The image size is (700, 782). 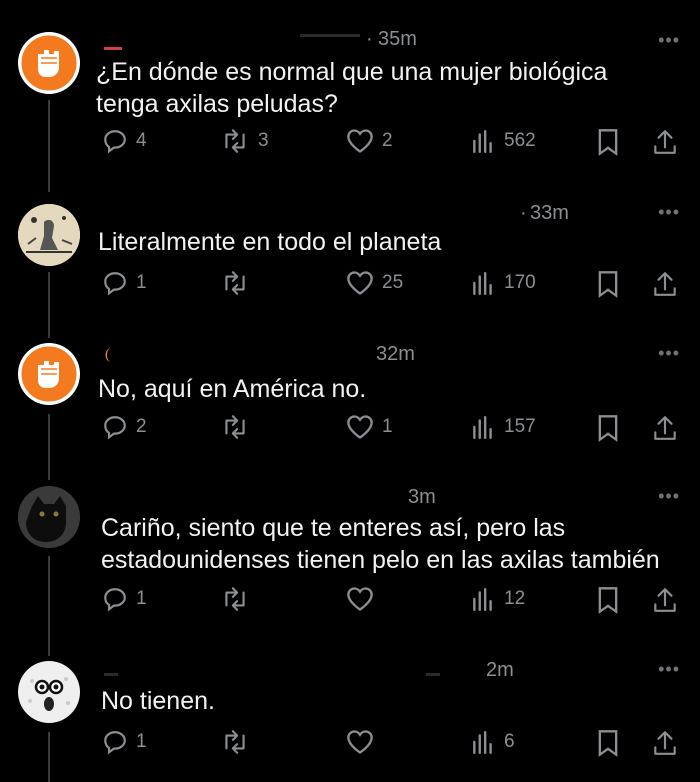 I want to click on views-button: 562, so click(x=503, y=141).